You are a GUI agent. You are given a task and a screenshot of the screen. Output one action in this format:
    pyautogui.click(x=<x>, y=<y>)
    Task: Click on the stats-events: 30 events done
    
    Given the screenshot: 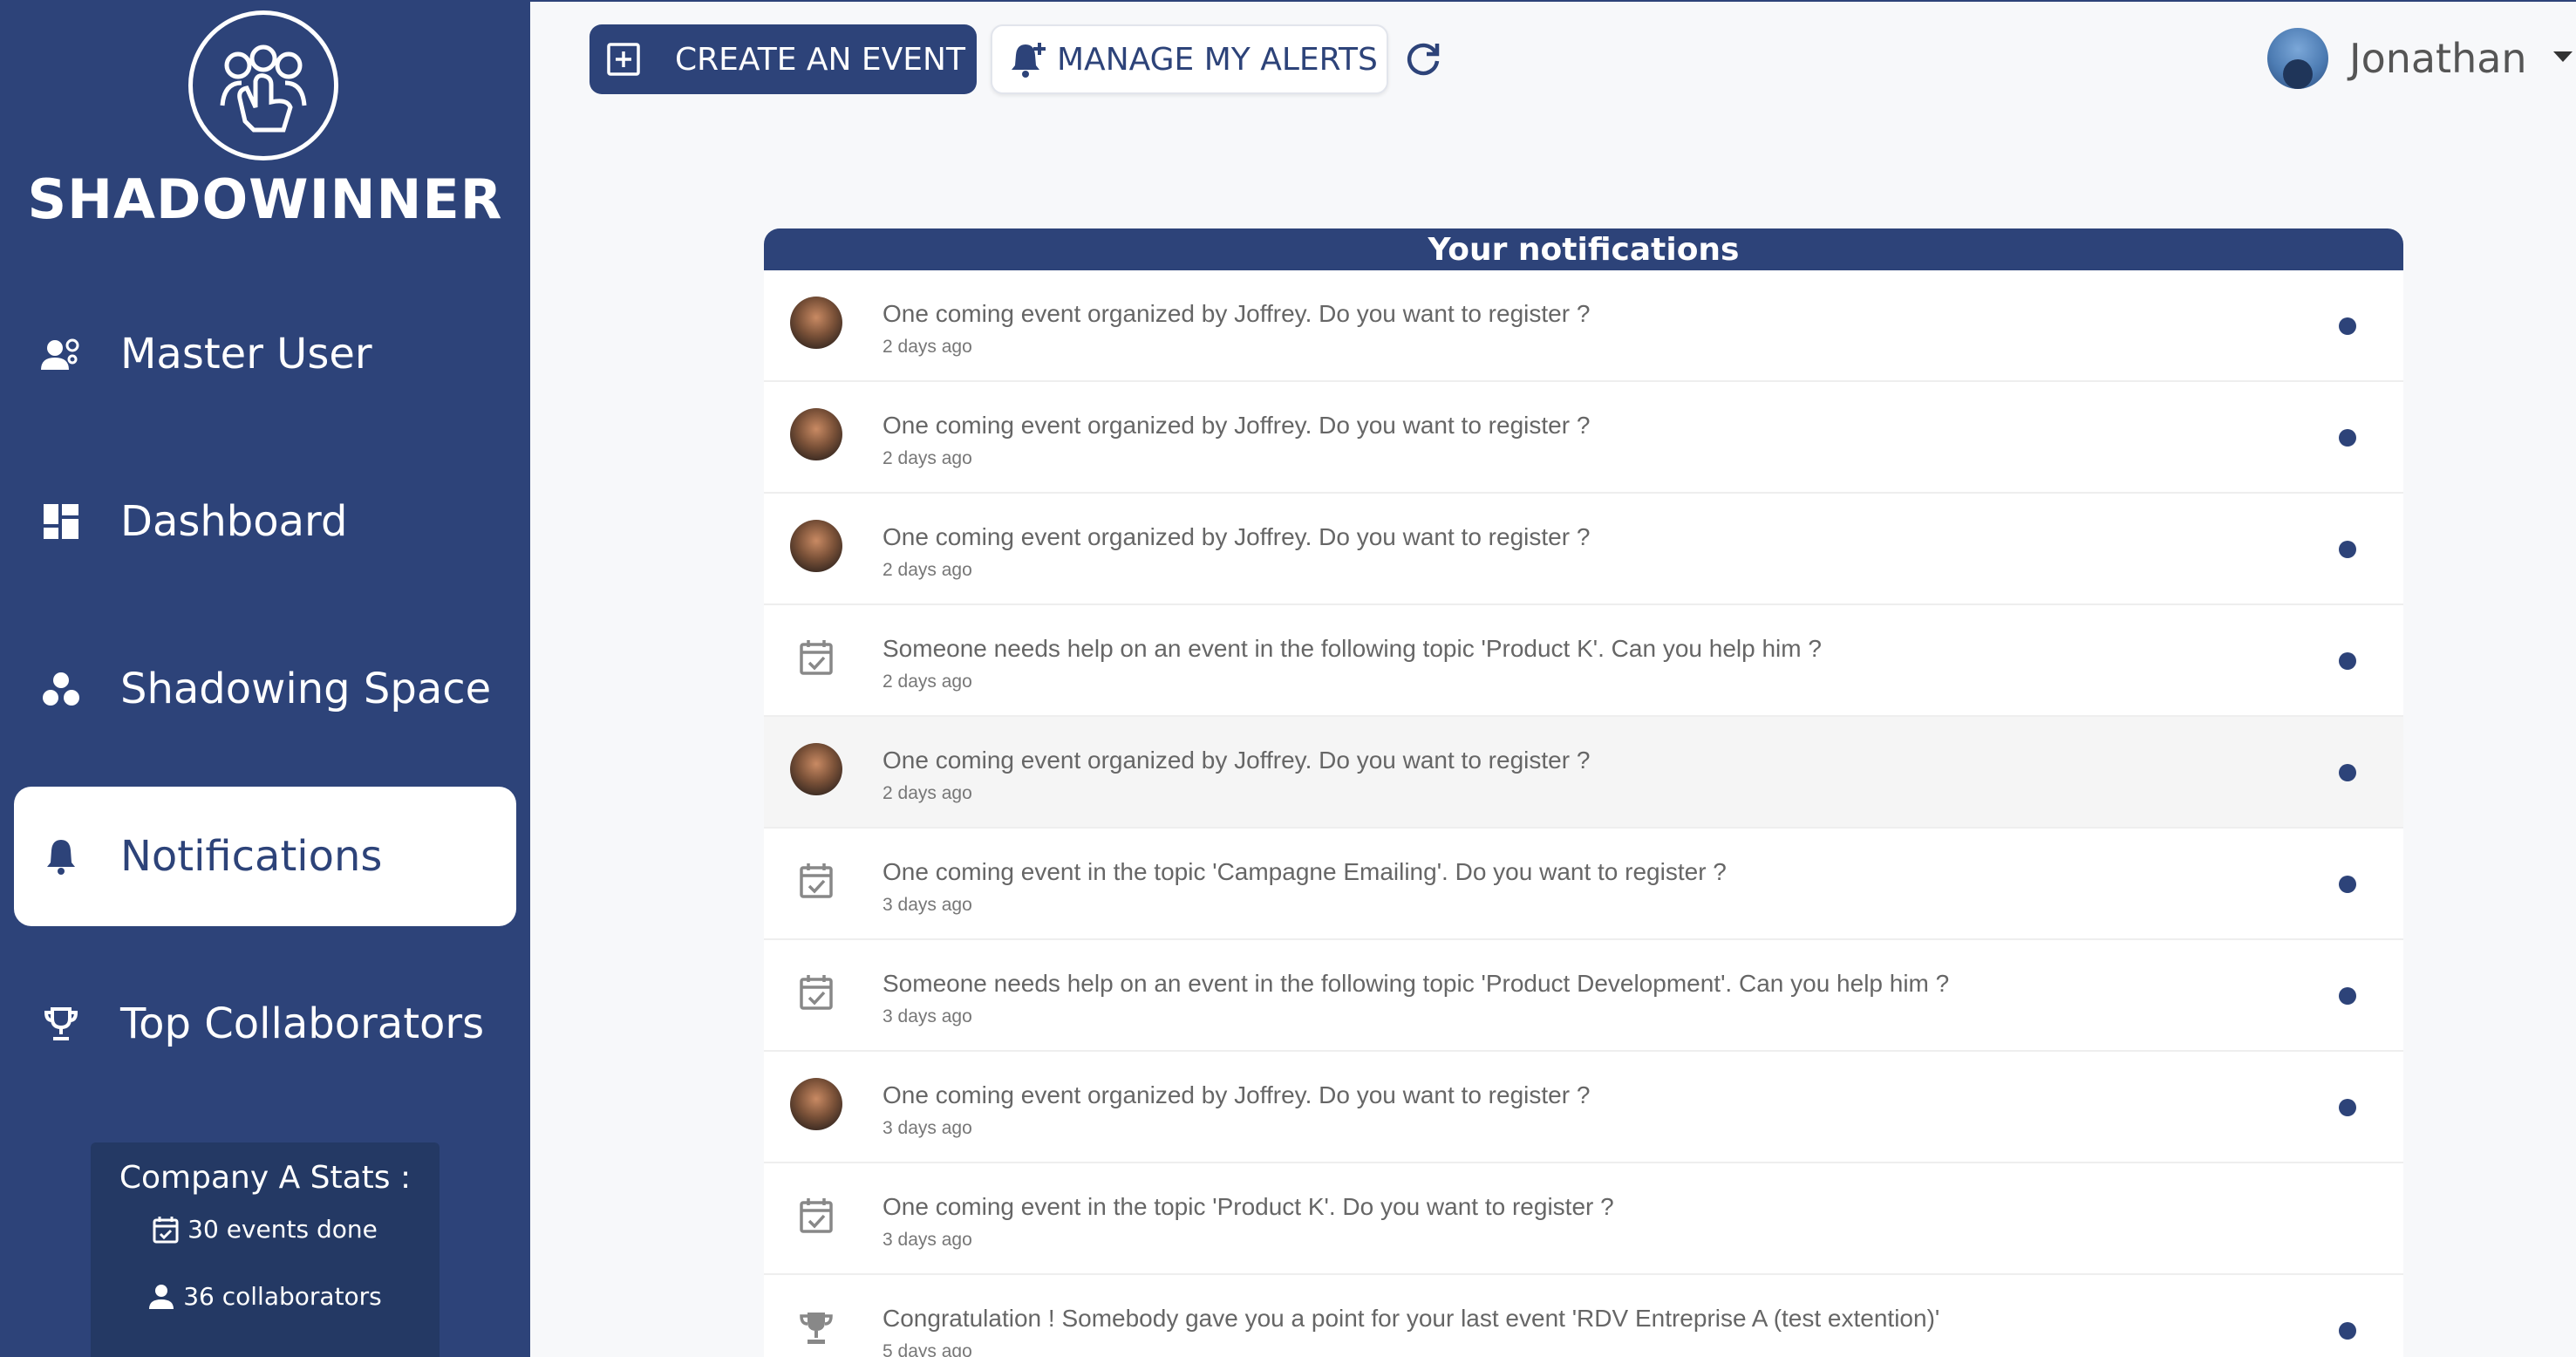 What is the action you would take?
    pyautogui.click(x=265, y=1230)
    